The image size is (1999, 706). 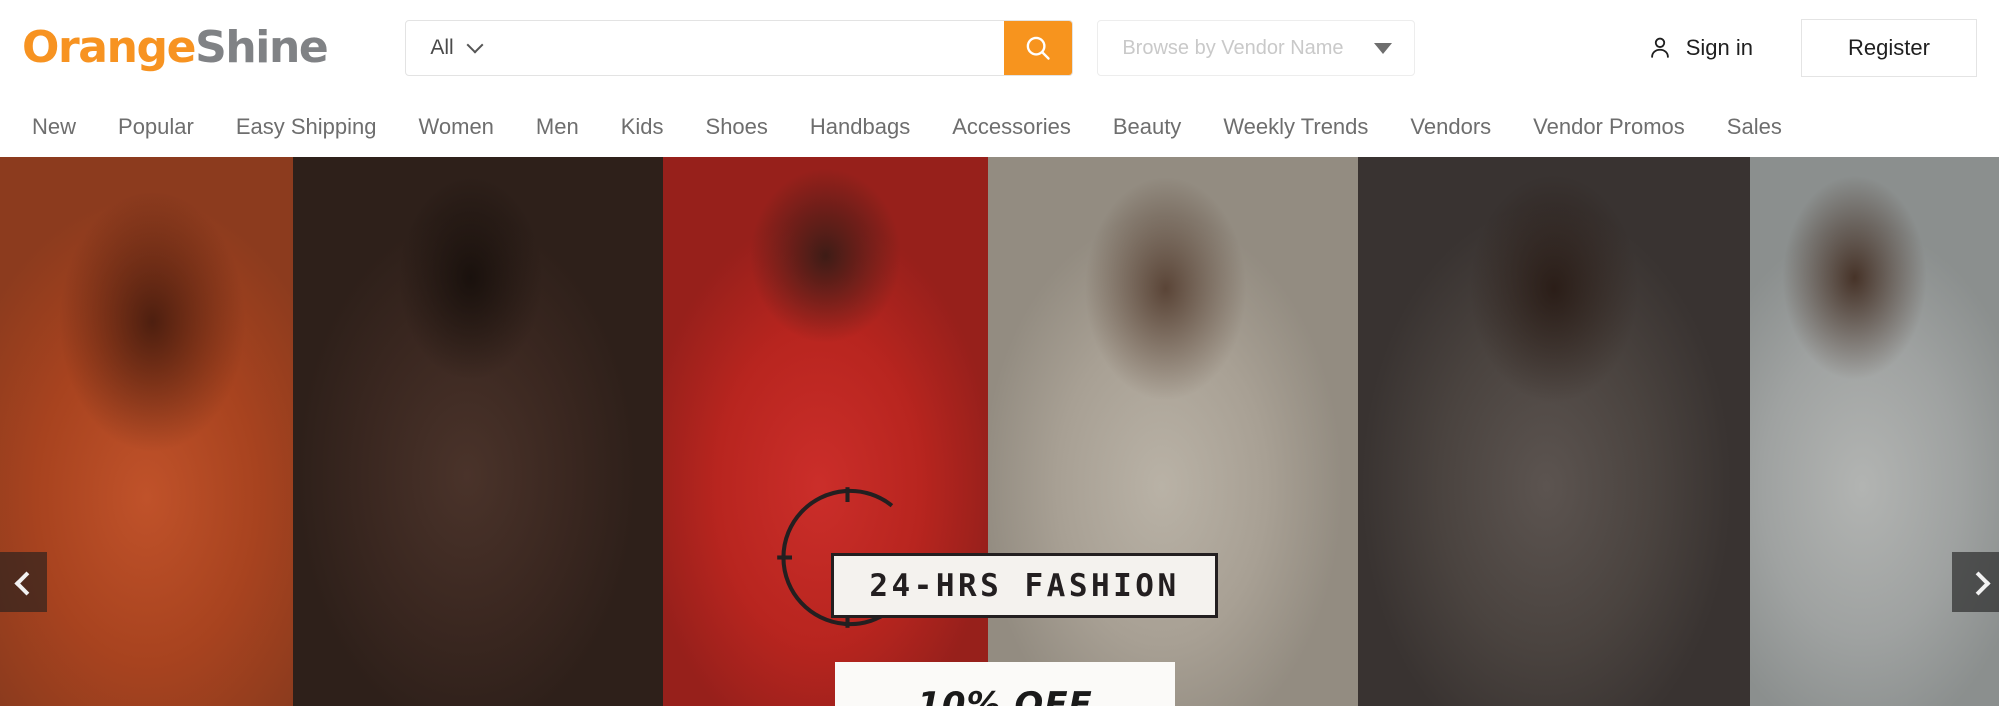 I want to click on triangle-down-icon, so click(x=1383, y=48).